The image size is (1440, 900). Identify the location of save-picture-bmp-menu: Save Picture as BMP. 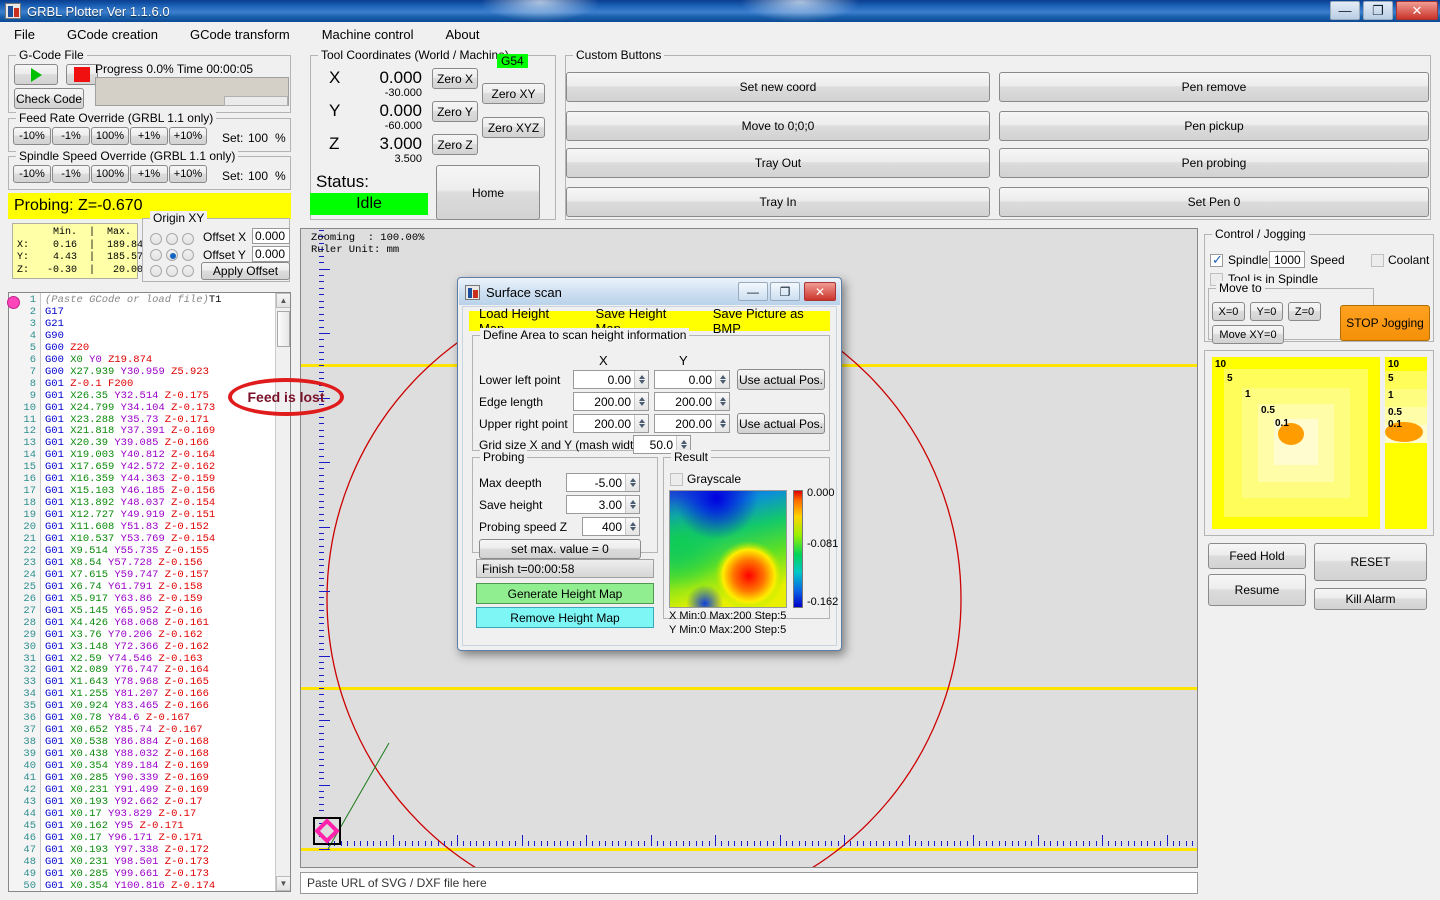
(771, 321).